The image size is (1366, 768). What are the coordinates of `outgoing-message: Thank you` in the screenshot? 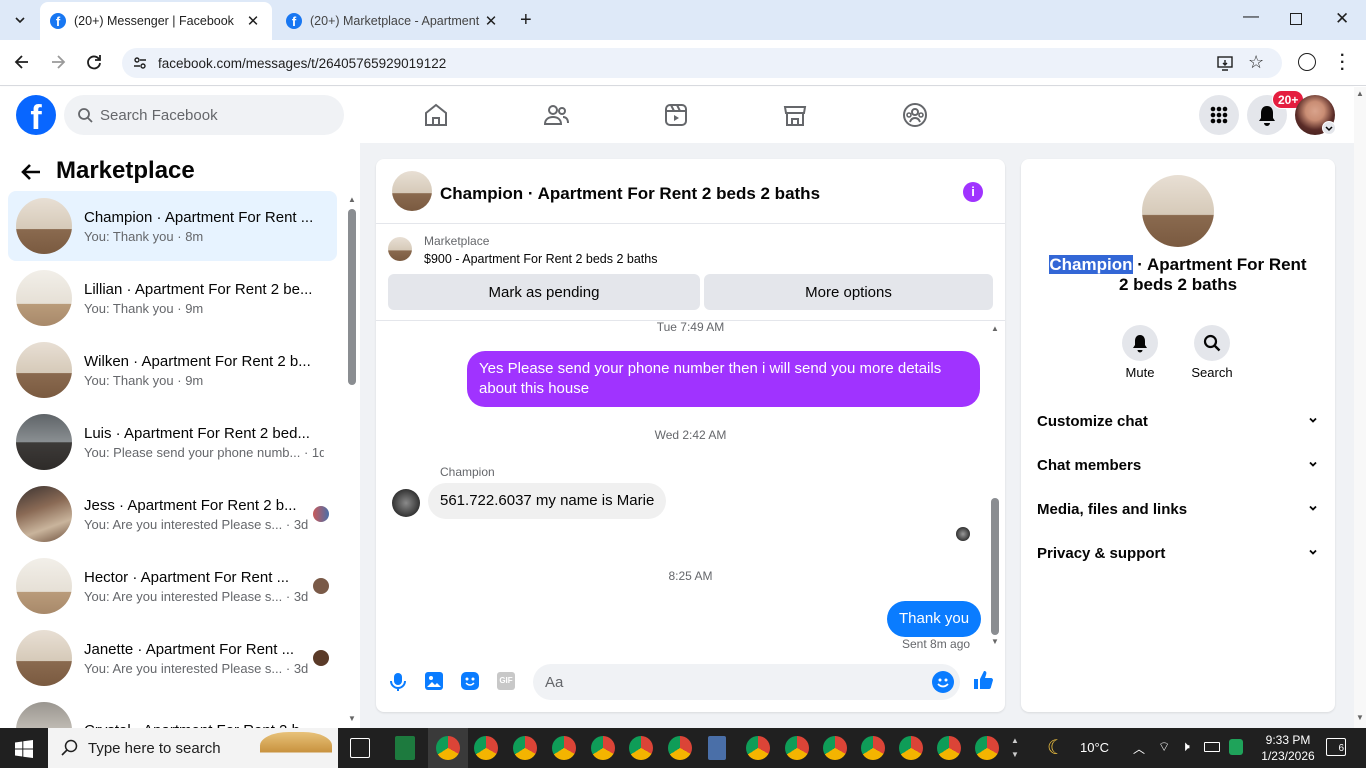 It's located at (934, 619).